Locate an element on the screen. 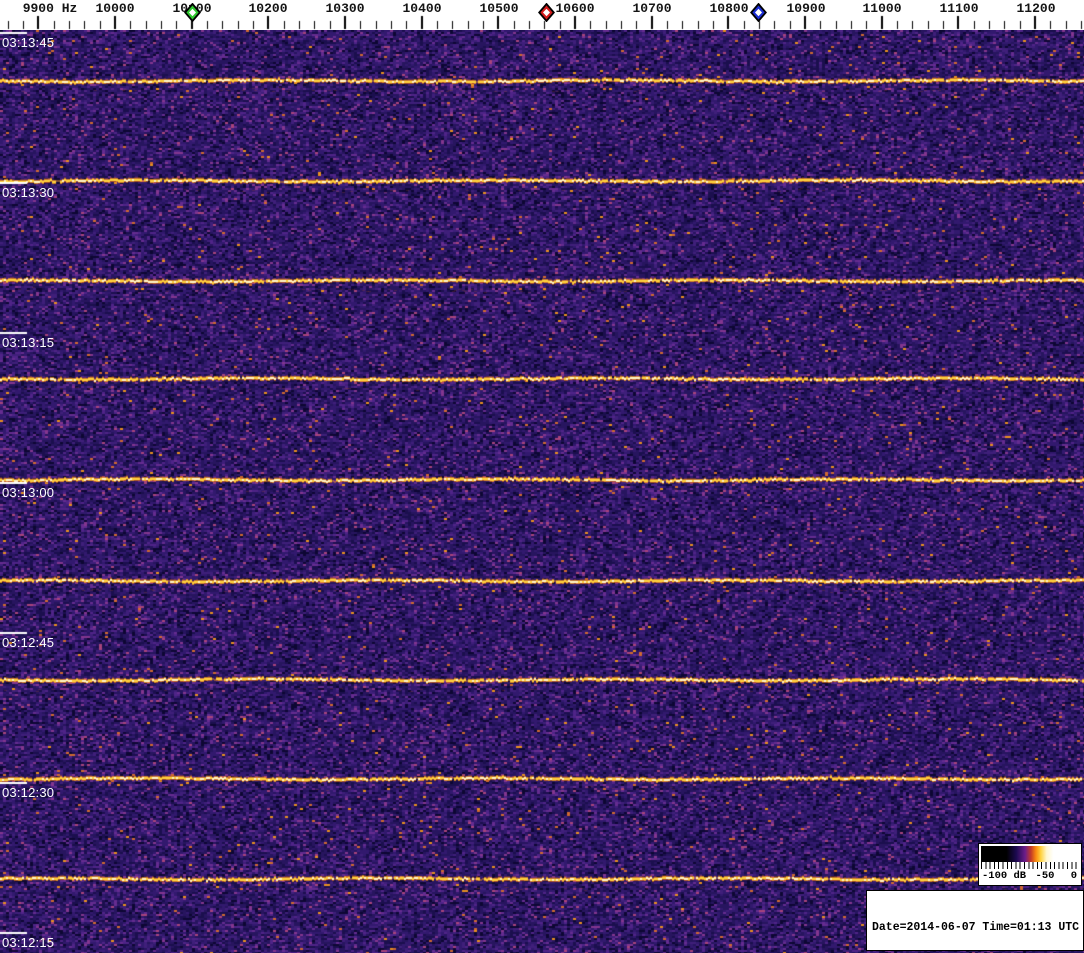  freq-tick-label: 10000 is located at coordinates (115, 8).